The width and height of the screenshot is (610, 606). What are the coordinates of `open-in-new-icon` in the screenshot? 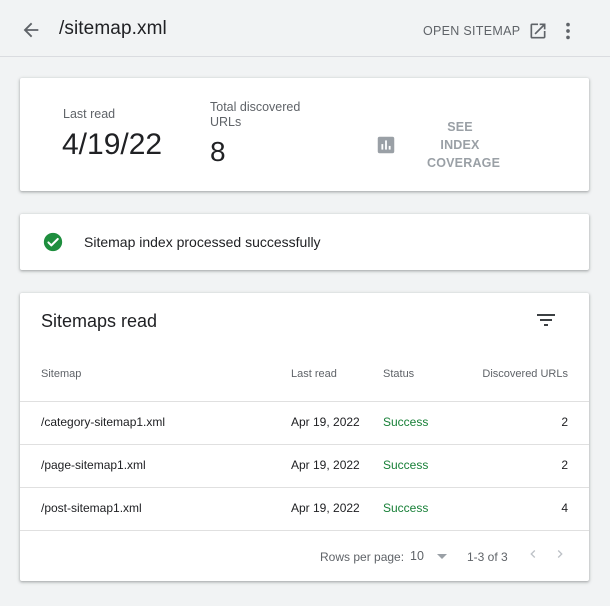 It's located at (538, 31).